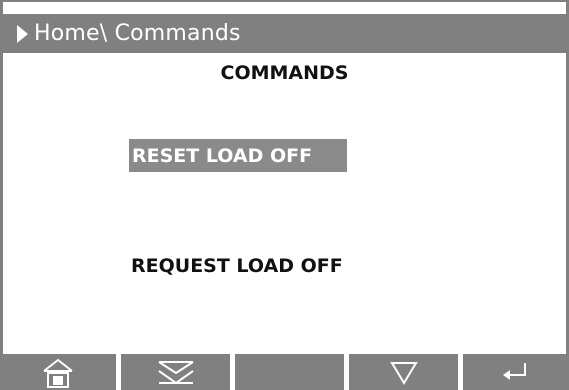 Image resolution: width=569 pixels, height=390 pixels. Describe the element at coordinates (289, 372) in the screenshot. I see `softkey-blank` at that location.